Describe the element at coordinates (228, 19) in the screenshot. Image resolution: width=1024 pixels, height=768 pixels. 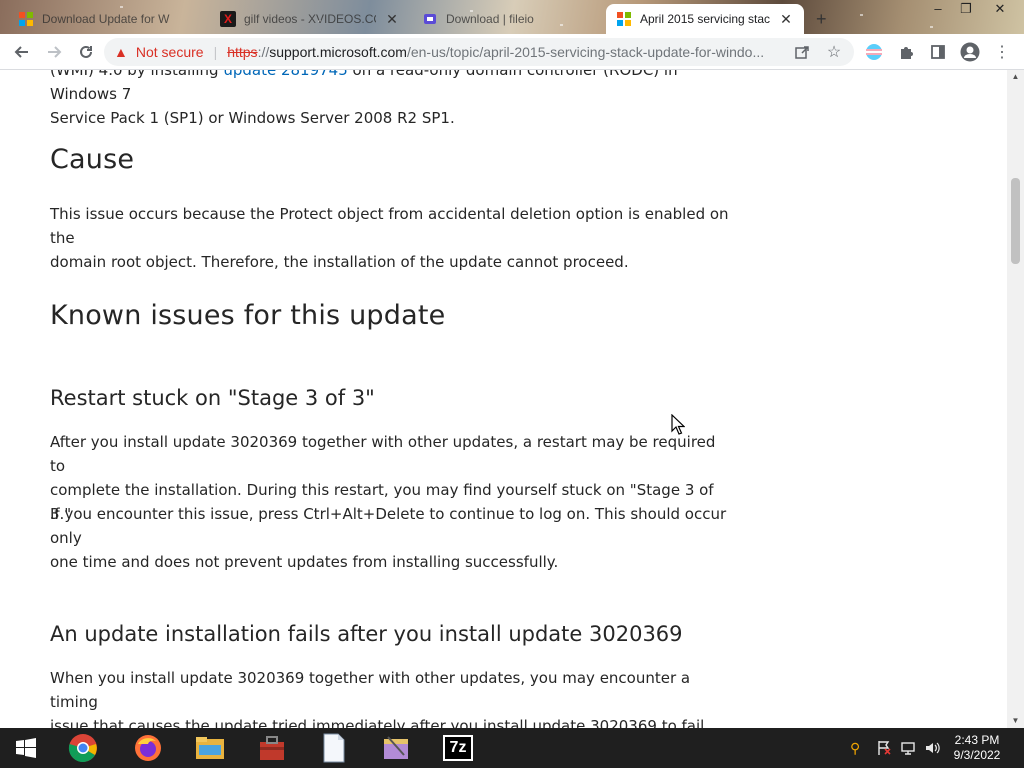
I see `x-logo-icon: X` at that location.